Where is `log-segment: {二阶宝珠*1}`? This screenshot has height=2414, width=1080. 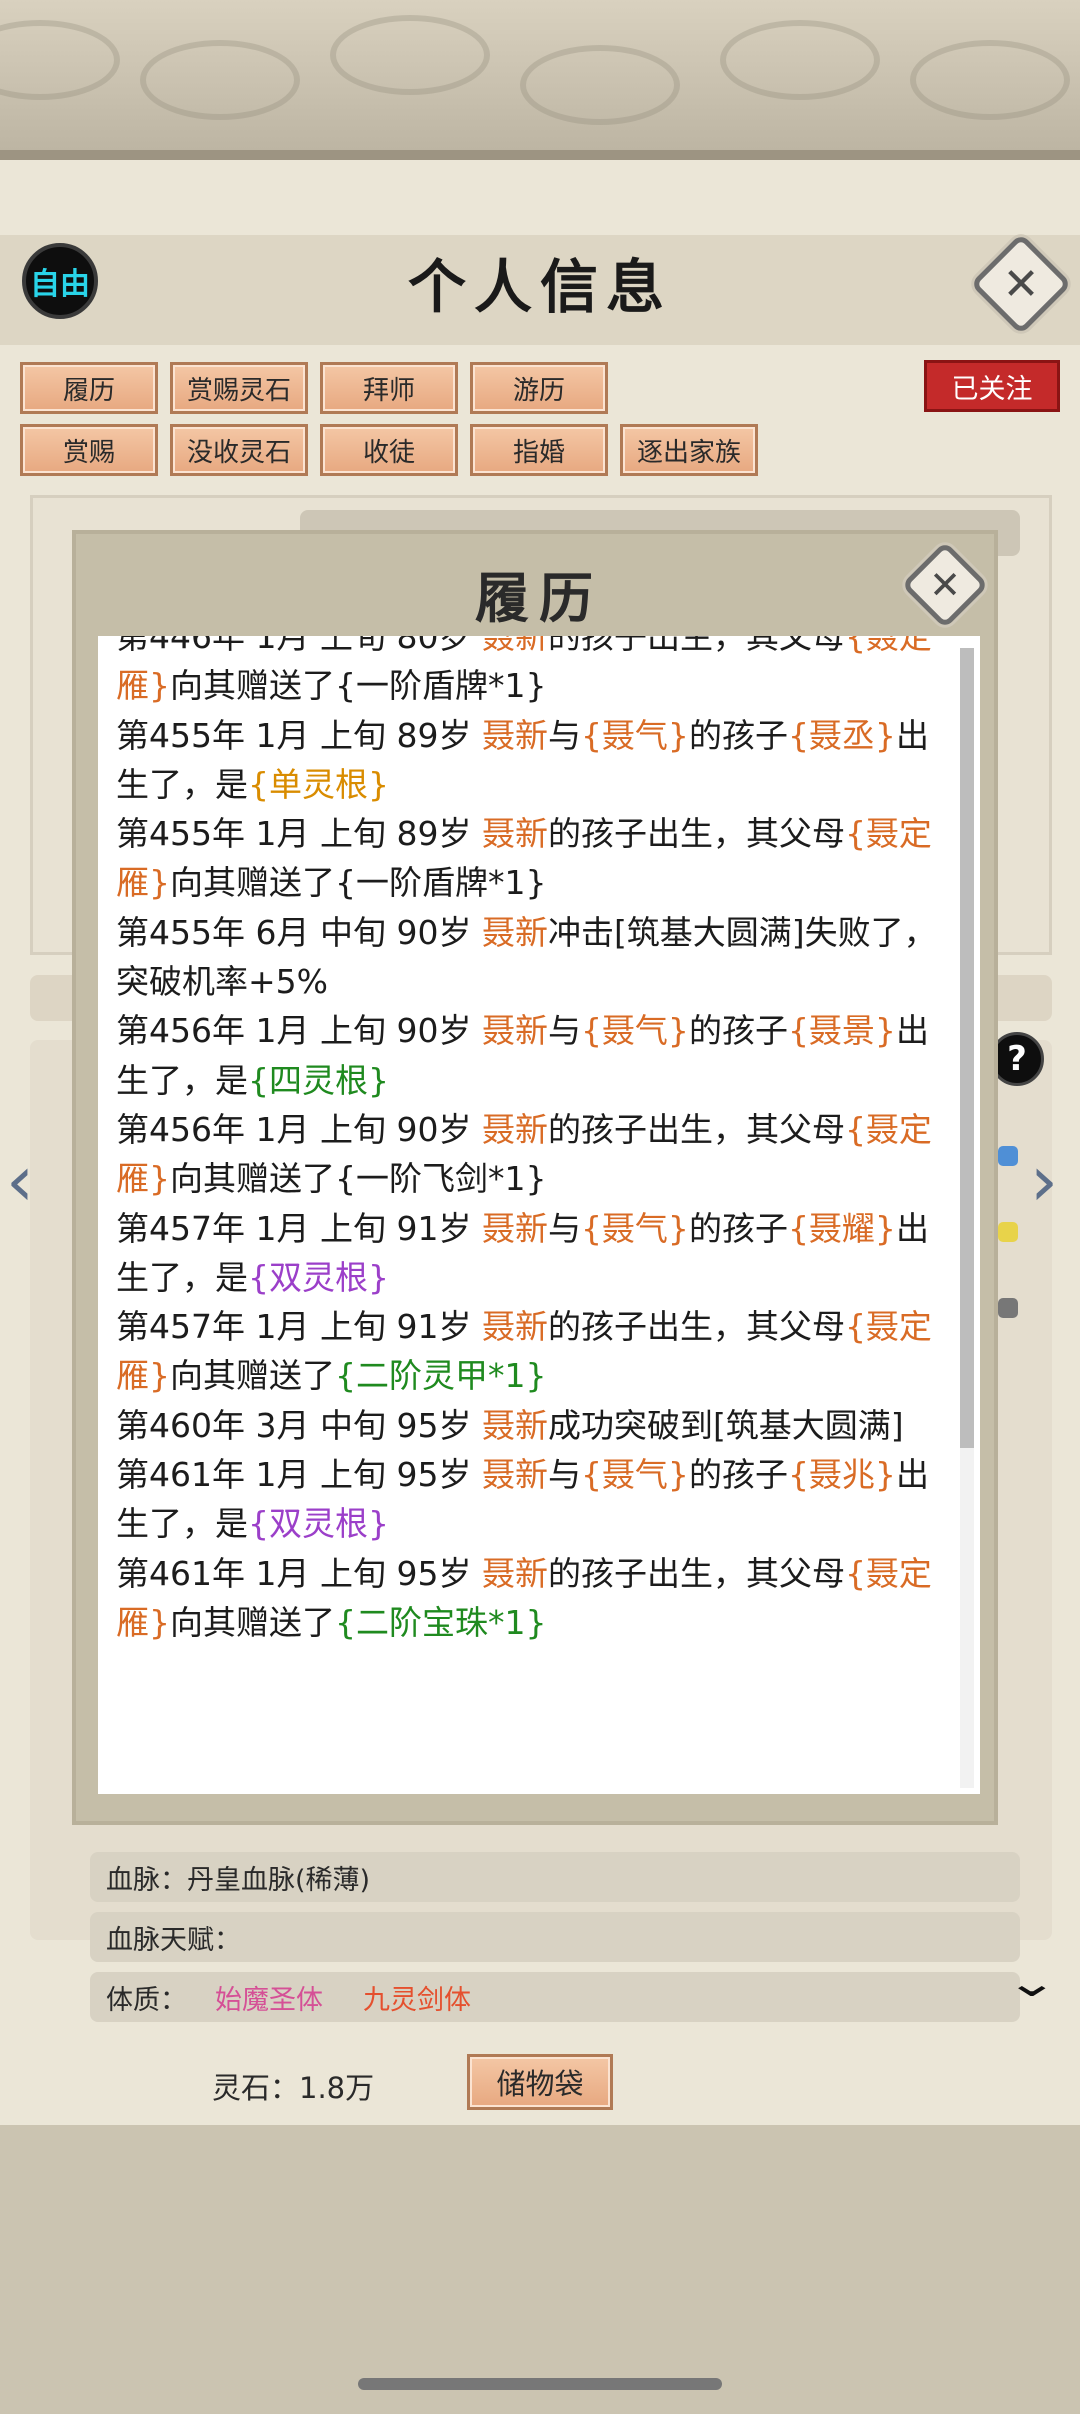 log-segment: {二阶宝珠*1} is located at coordinates (441, 1622).